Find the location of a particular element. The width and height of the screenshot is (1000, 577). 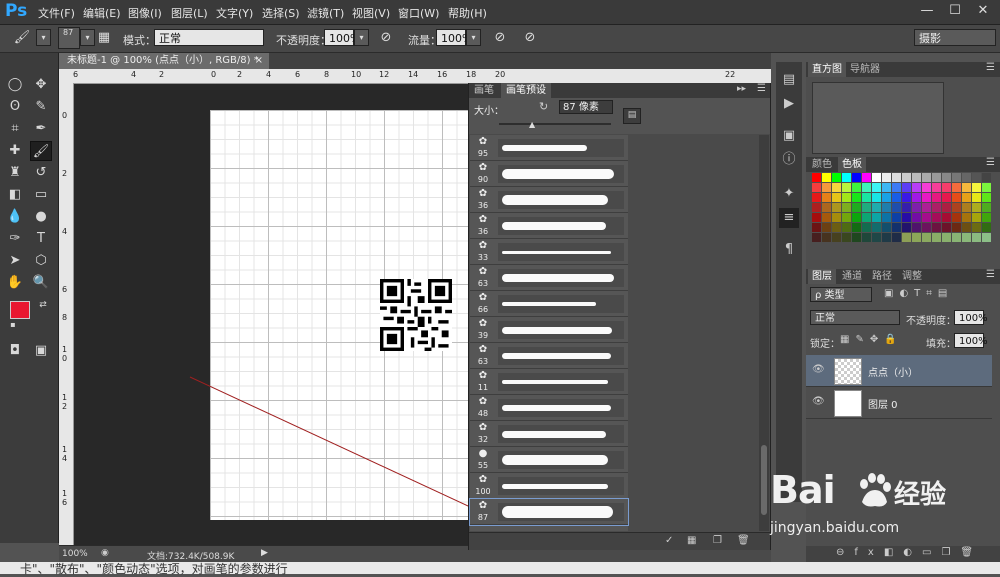

brush-preset-item: ✿ 32 is located at coordinates (549, 434).